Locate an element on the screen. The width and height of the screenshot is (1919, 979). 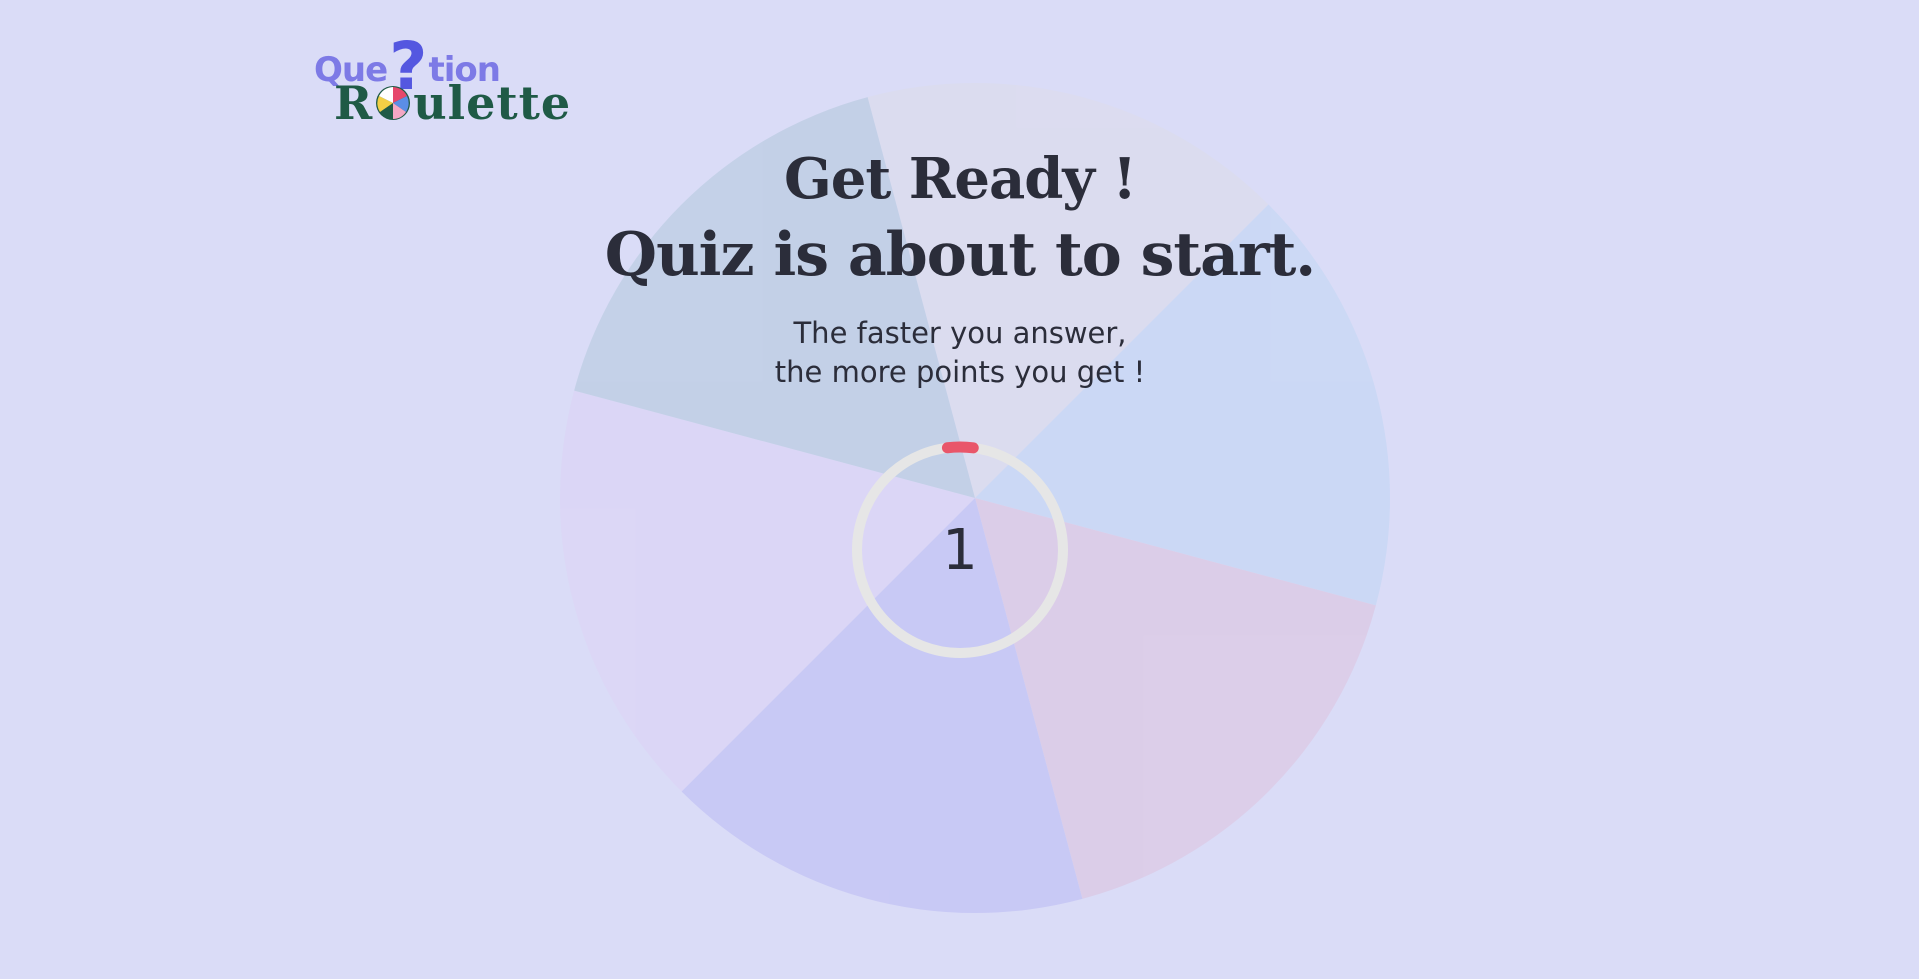
quiz-start-heading: Quiz is about to start. is located at coordinates (960, 255).